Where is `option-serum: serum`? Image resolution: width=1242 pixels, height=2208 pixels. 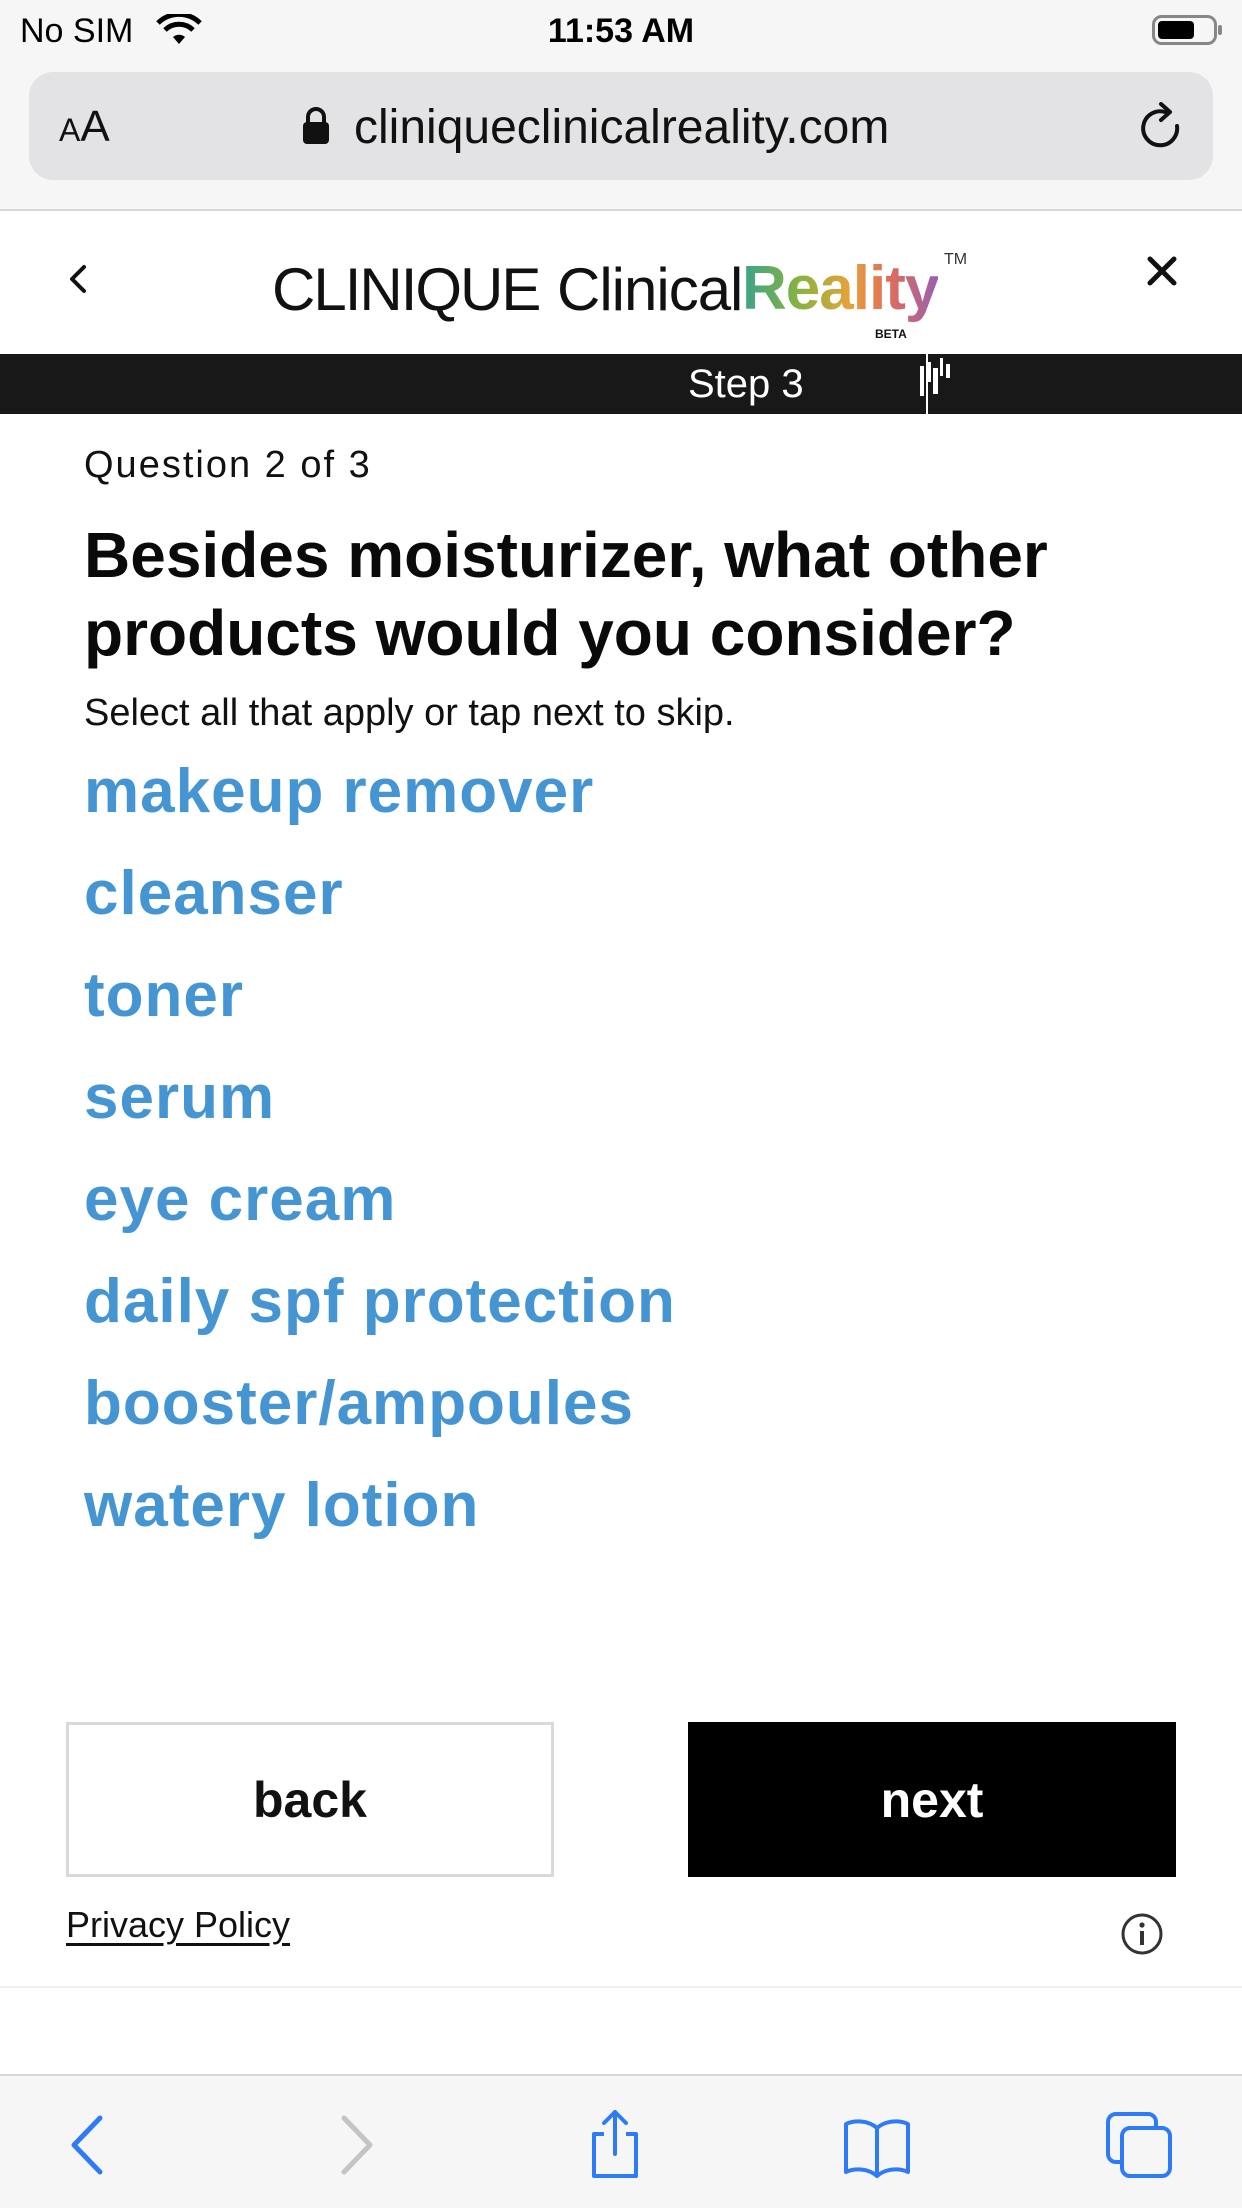
option-serum: serum is located at coordinates (584, 1109).